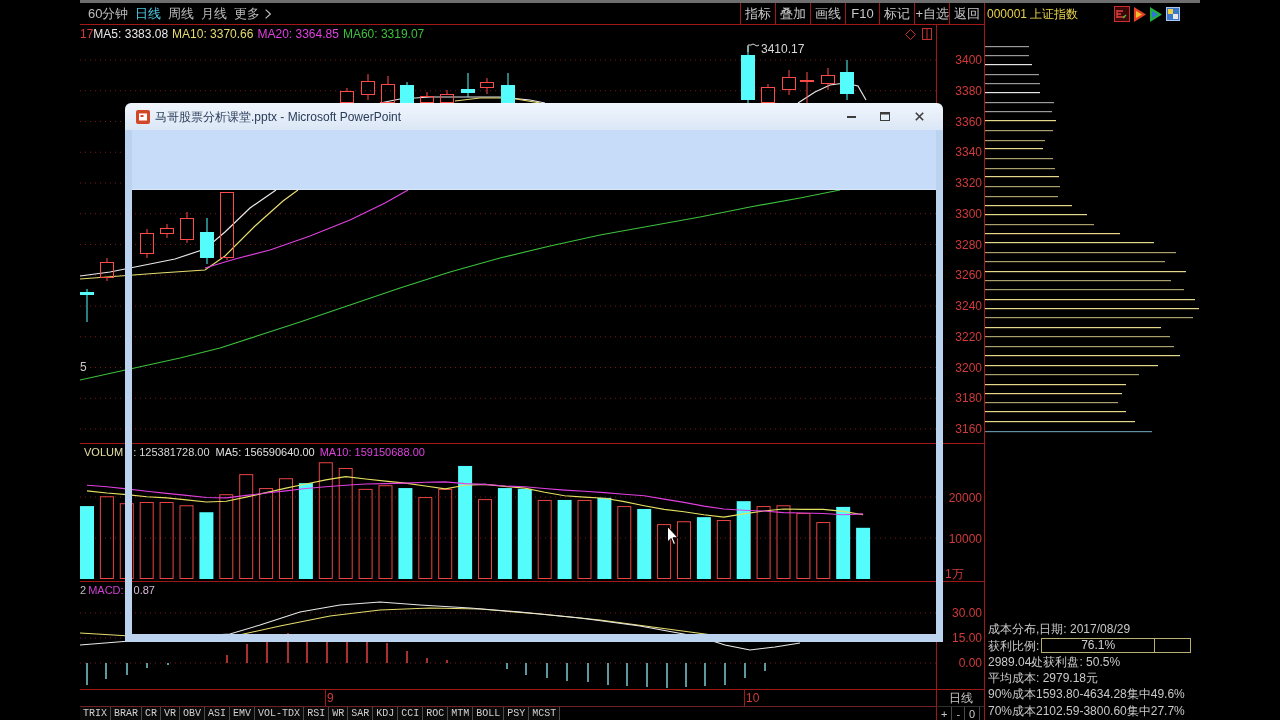 This screenshot has height=720, width=1280. What do you see at coordinates (243, 713) in the screenshot?
I see `indicator-tab: EMV` at bounding box center [243, 713].